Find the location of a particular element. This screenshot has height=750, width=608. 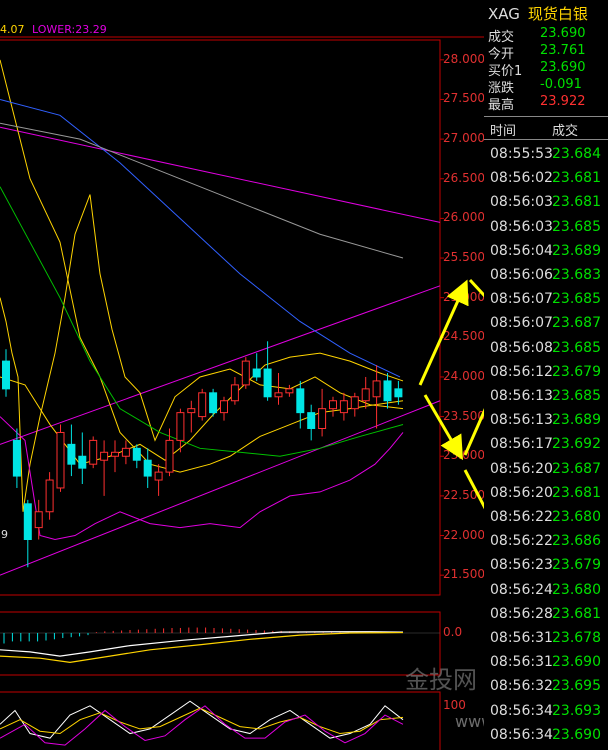

indicator-legend: 4.07 LOWER:23.29 is located at coordinates (53, 29).